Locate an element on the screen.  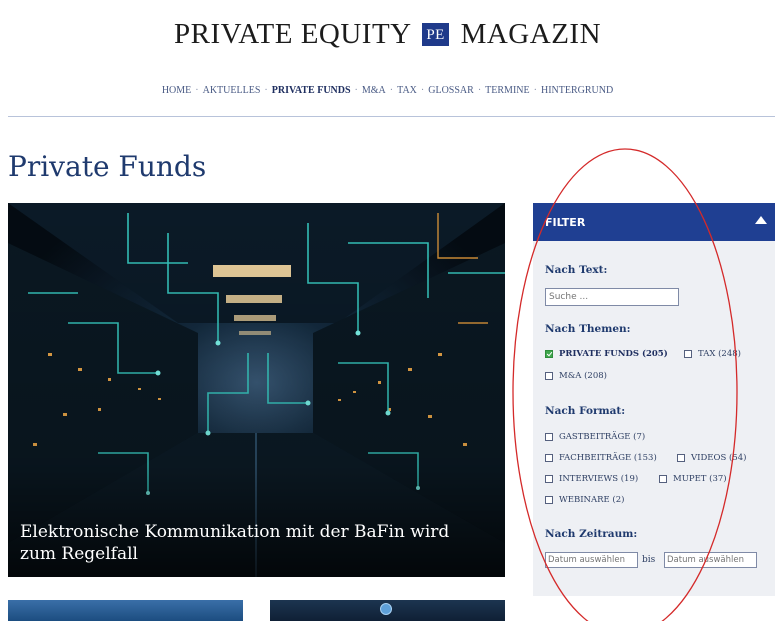
text-filter-label: Nach Text: is located at coordinates (576, 270).